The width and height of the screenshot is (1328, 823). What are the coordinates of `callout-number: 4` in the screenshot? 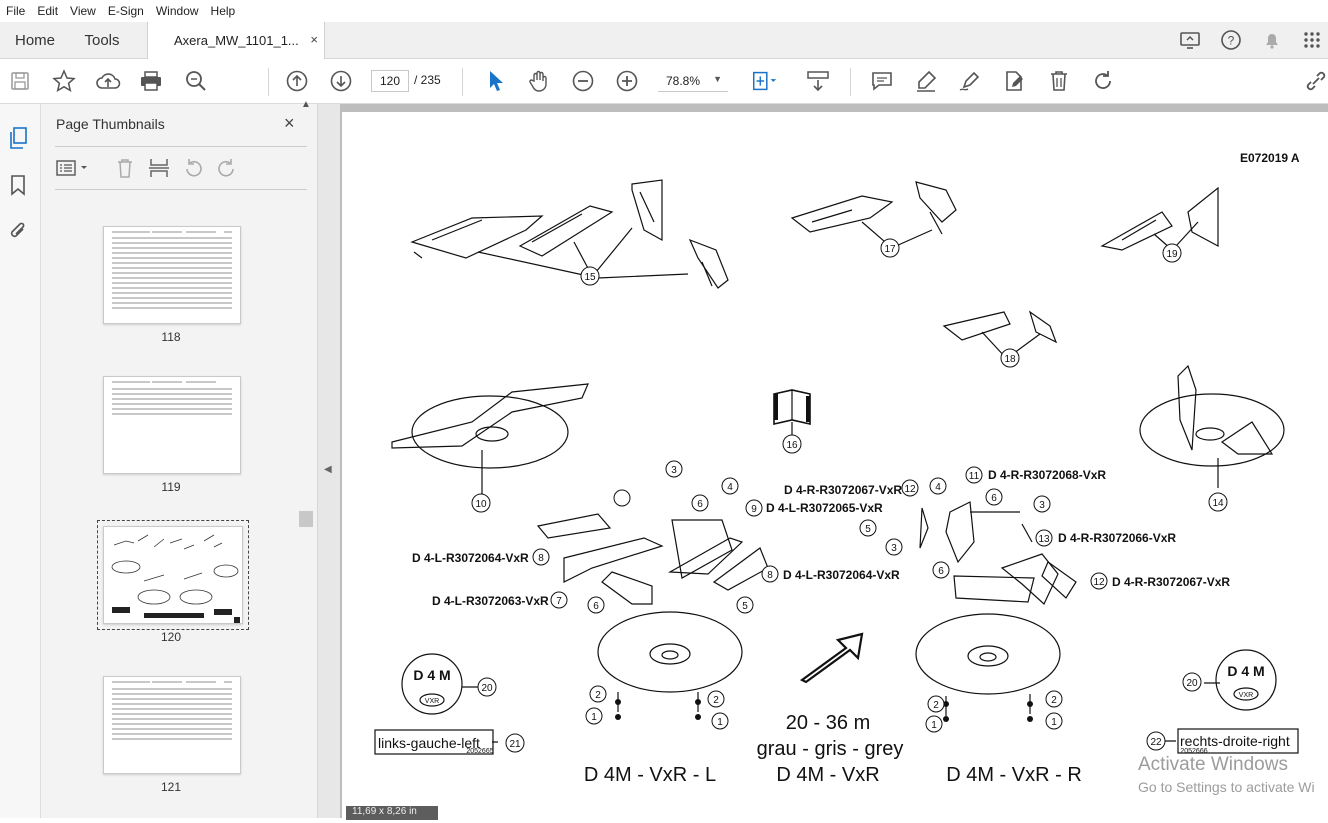 It's located at (938, 487).